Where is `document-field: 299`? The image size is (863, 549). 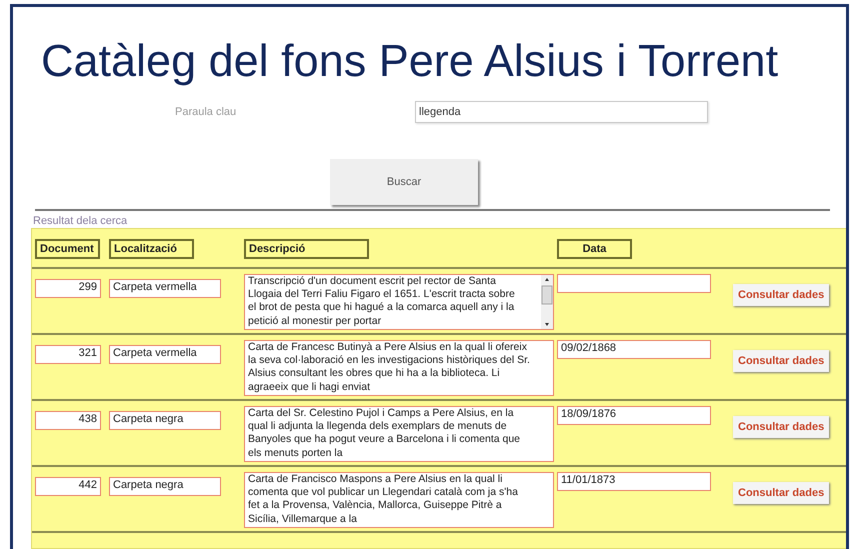
document-field: 299 is located at coordinates (68, 288).